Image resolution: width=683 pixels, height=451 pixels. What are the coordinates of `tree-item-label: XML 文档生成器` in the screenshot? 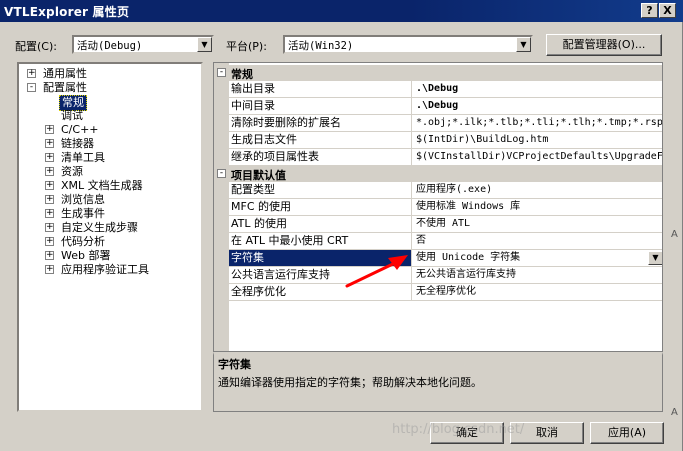 It's located at (102, 185).